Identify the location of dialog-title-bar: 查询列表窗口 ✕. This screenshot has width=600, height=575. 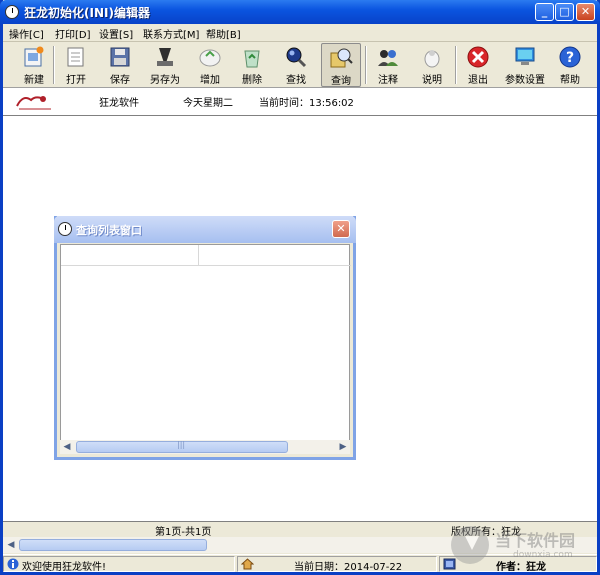
(205, 229).